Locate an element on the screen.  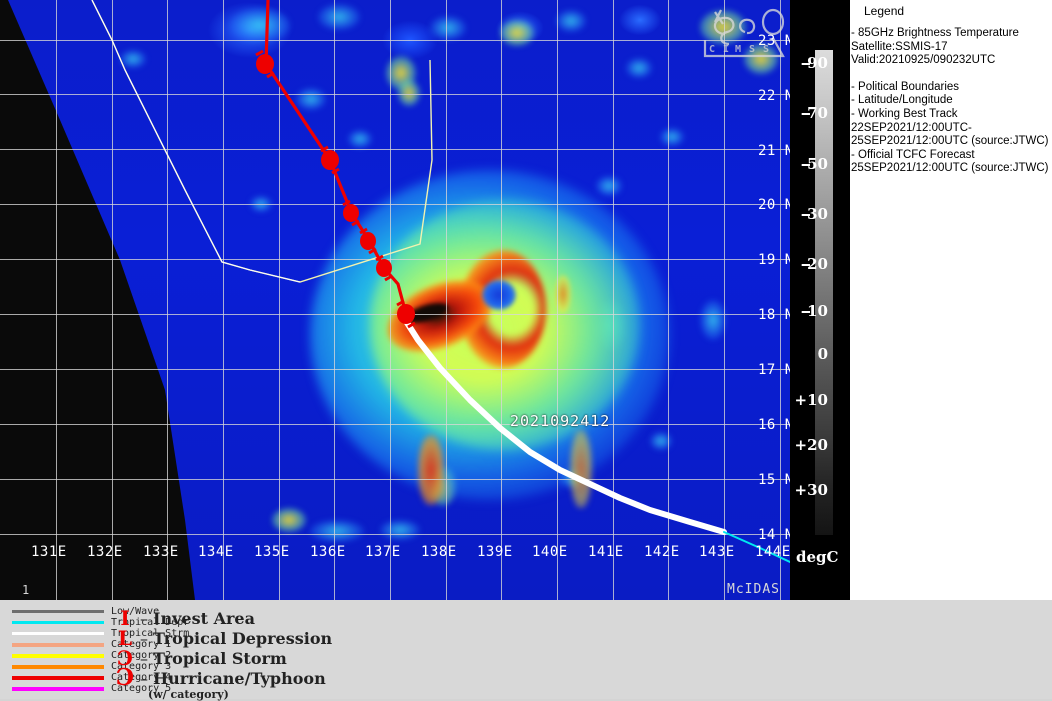
legend-line: - Latitude/Longitude is located at coordinates (902, 100).